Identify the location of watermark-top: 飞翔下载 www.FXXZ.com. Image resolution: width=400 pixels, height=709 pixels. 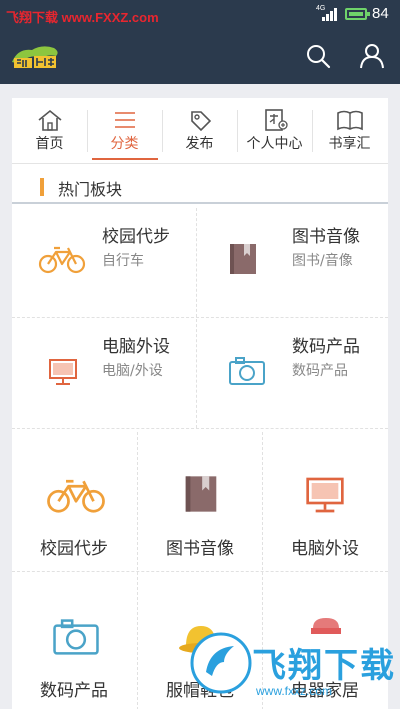
(82, 17).